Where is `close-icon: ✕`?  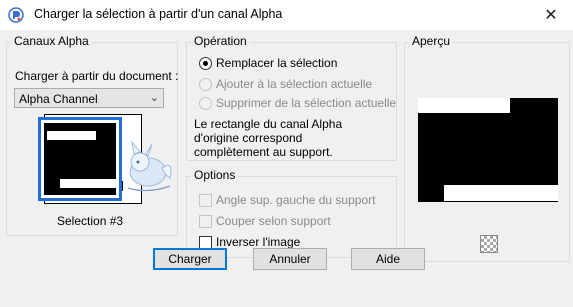 close-icon: ✕ is located at coordinates (551, 15).